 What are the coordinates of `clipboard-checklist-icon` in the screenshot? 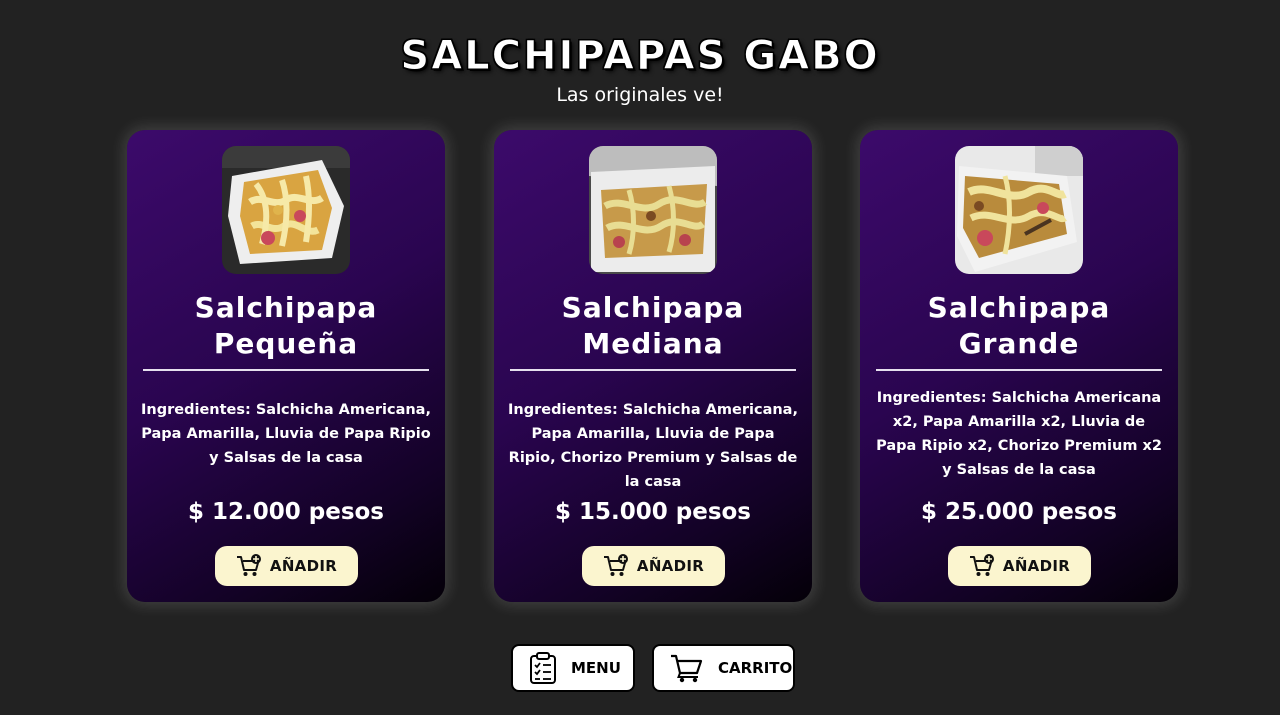 It's located at (543, 668).